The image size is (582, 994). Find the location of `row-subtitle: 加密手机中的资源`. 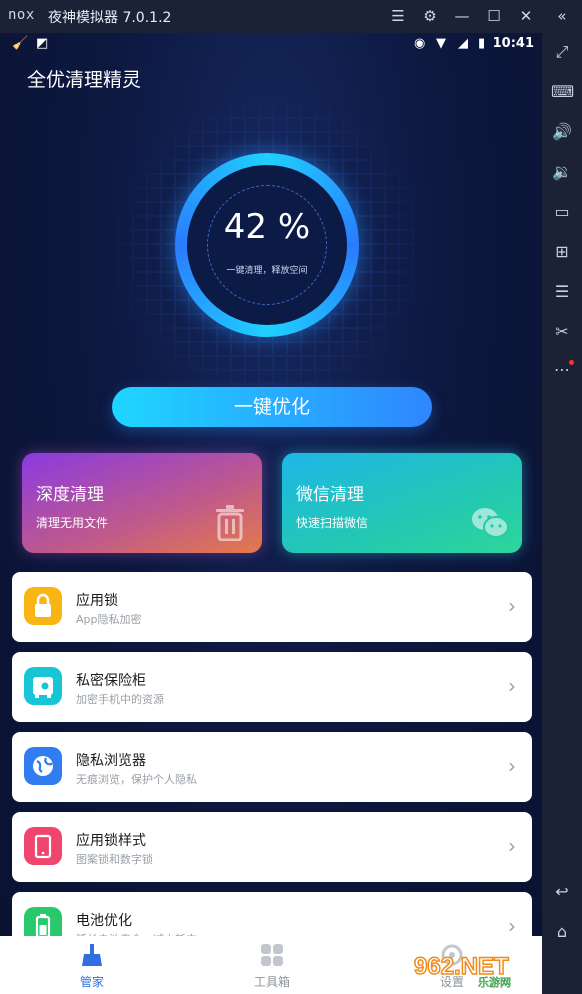

row-subtitle: 加密手机中的资源 is located at coordinates (120, 699).